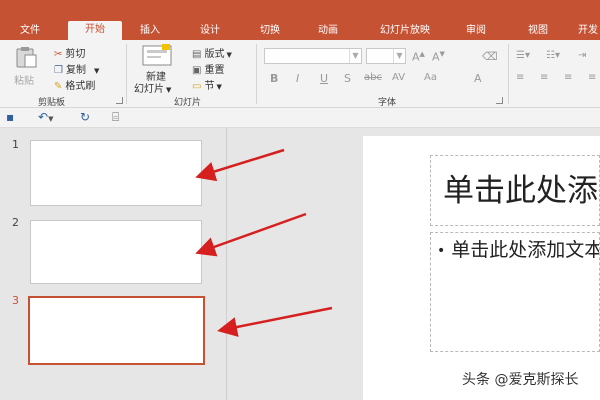 Image resolution: width=600 pixels, height=400 pixels. Describe the element at coordinates (119, 100) in the screenshot. I see `clipboard-launcher` at that location.